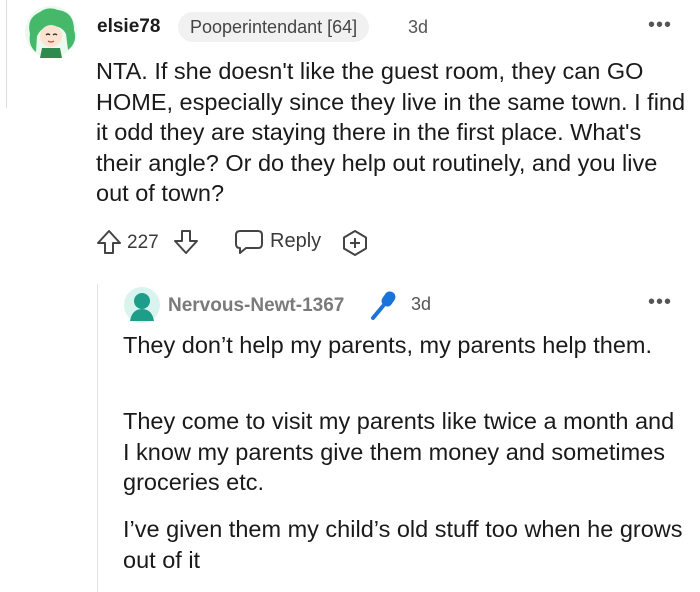  Describe the element at coordinates (51, 32) in the screenshot. I see `avatar` at that location.